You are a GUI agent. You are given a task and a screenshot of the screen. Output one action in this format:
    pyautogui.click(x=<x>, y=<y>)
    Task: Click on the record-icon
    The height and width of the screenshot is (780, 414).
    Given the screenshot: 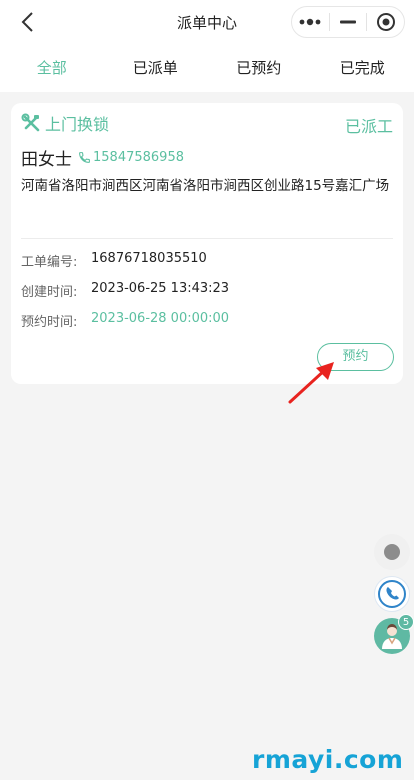 What is the action you would take?
    pyautogui.click(x=392, y=552)
    